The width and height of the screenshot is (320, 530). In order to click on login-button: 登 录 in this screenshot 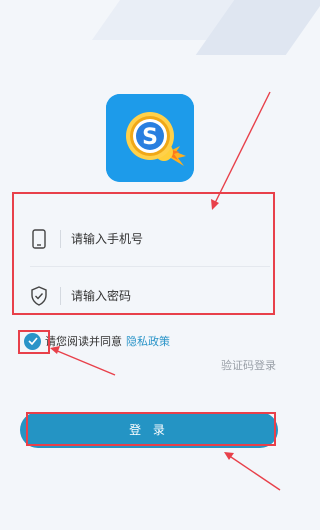, I will do `click(149, 430)`.